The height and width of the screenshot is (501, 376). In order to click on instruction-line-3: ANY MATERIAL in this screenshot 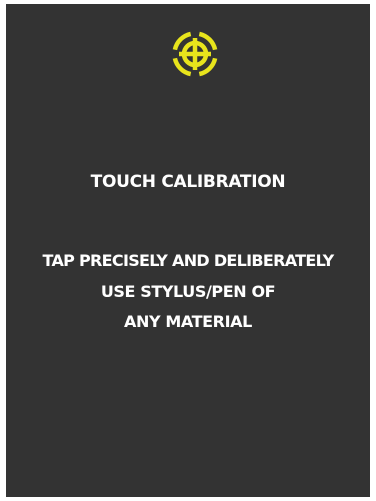, I will do `click(188, 321)`.